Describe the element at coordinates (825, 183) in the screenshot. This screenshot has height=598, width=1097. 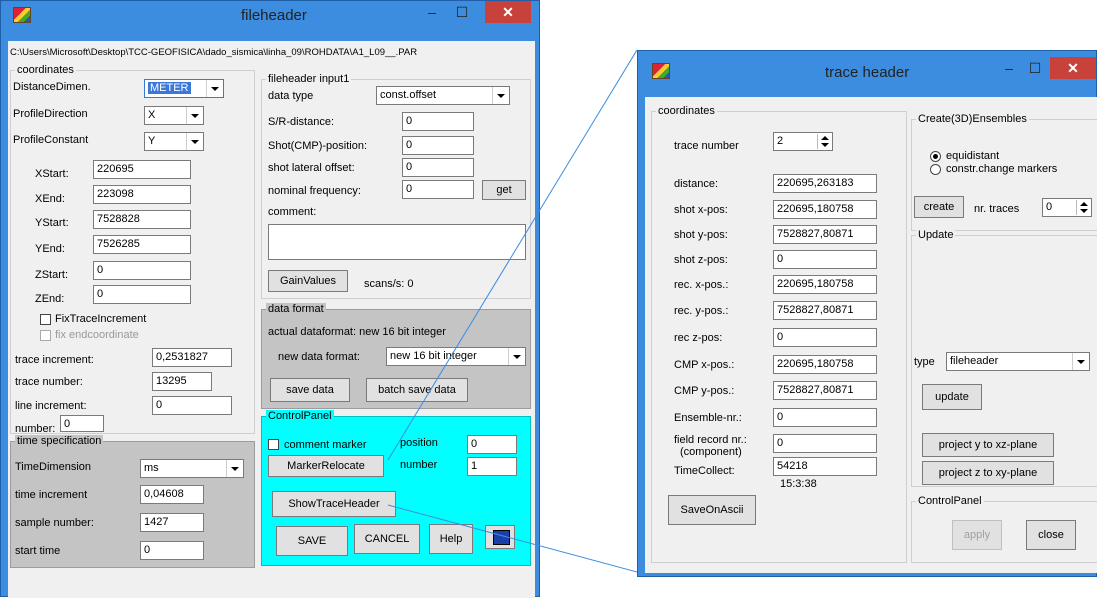
I see `distance-field: 220695,263183` at that location.